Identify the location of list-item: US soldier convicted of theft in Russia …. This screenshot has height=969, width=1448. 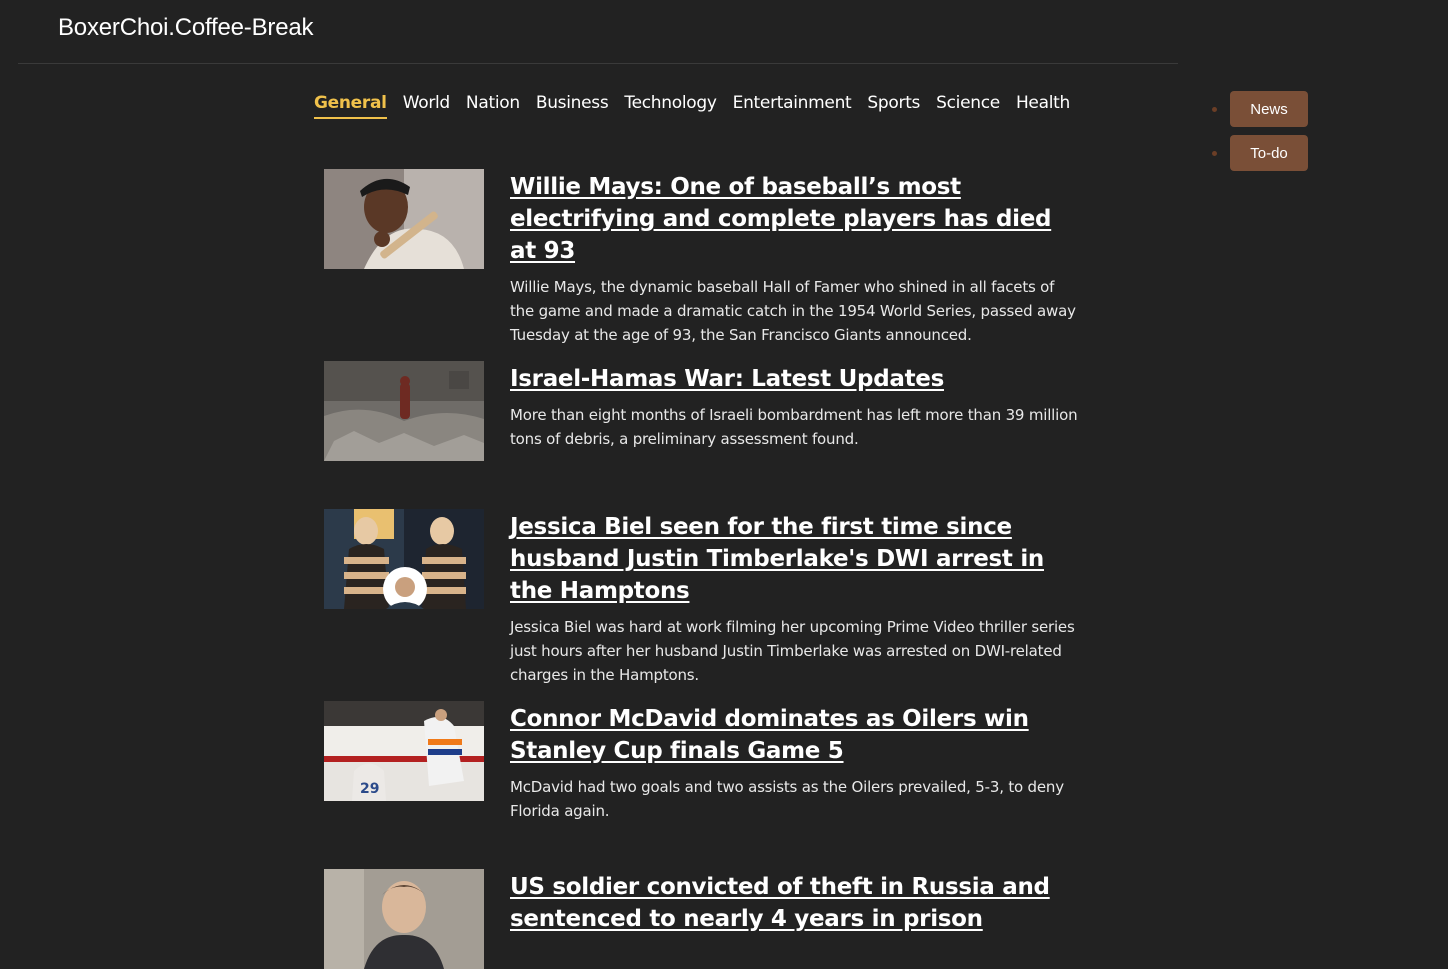
(704, 919).